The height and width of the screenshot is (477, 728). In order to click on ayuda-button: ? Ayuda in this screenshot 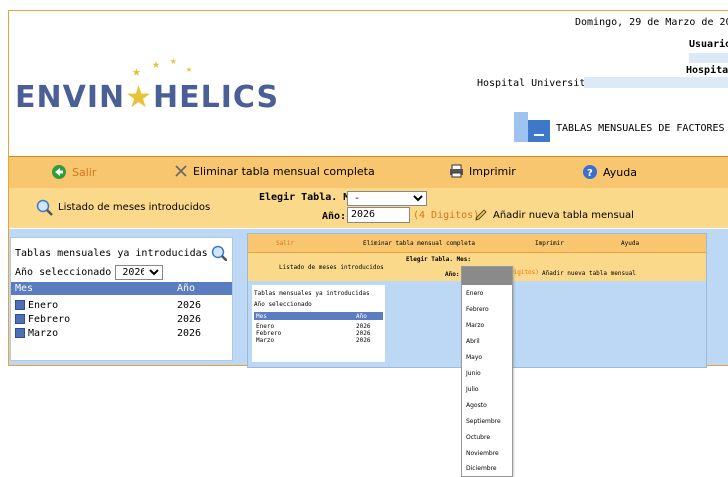, I will do `click(609, 172)`.